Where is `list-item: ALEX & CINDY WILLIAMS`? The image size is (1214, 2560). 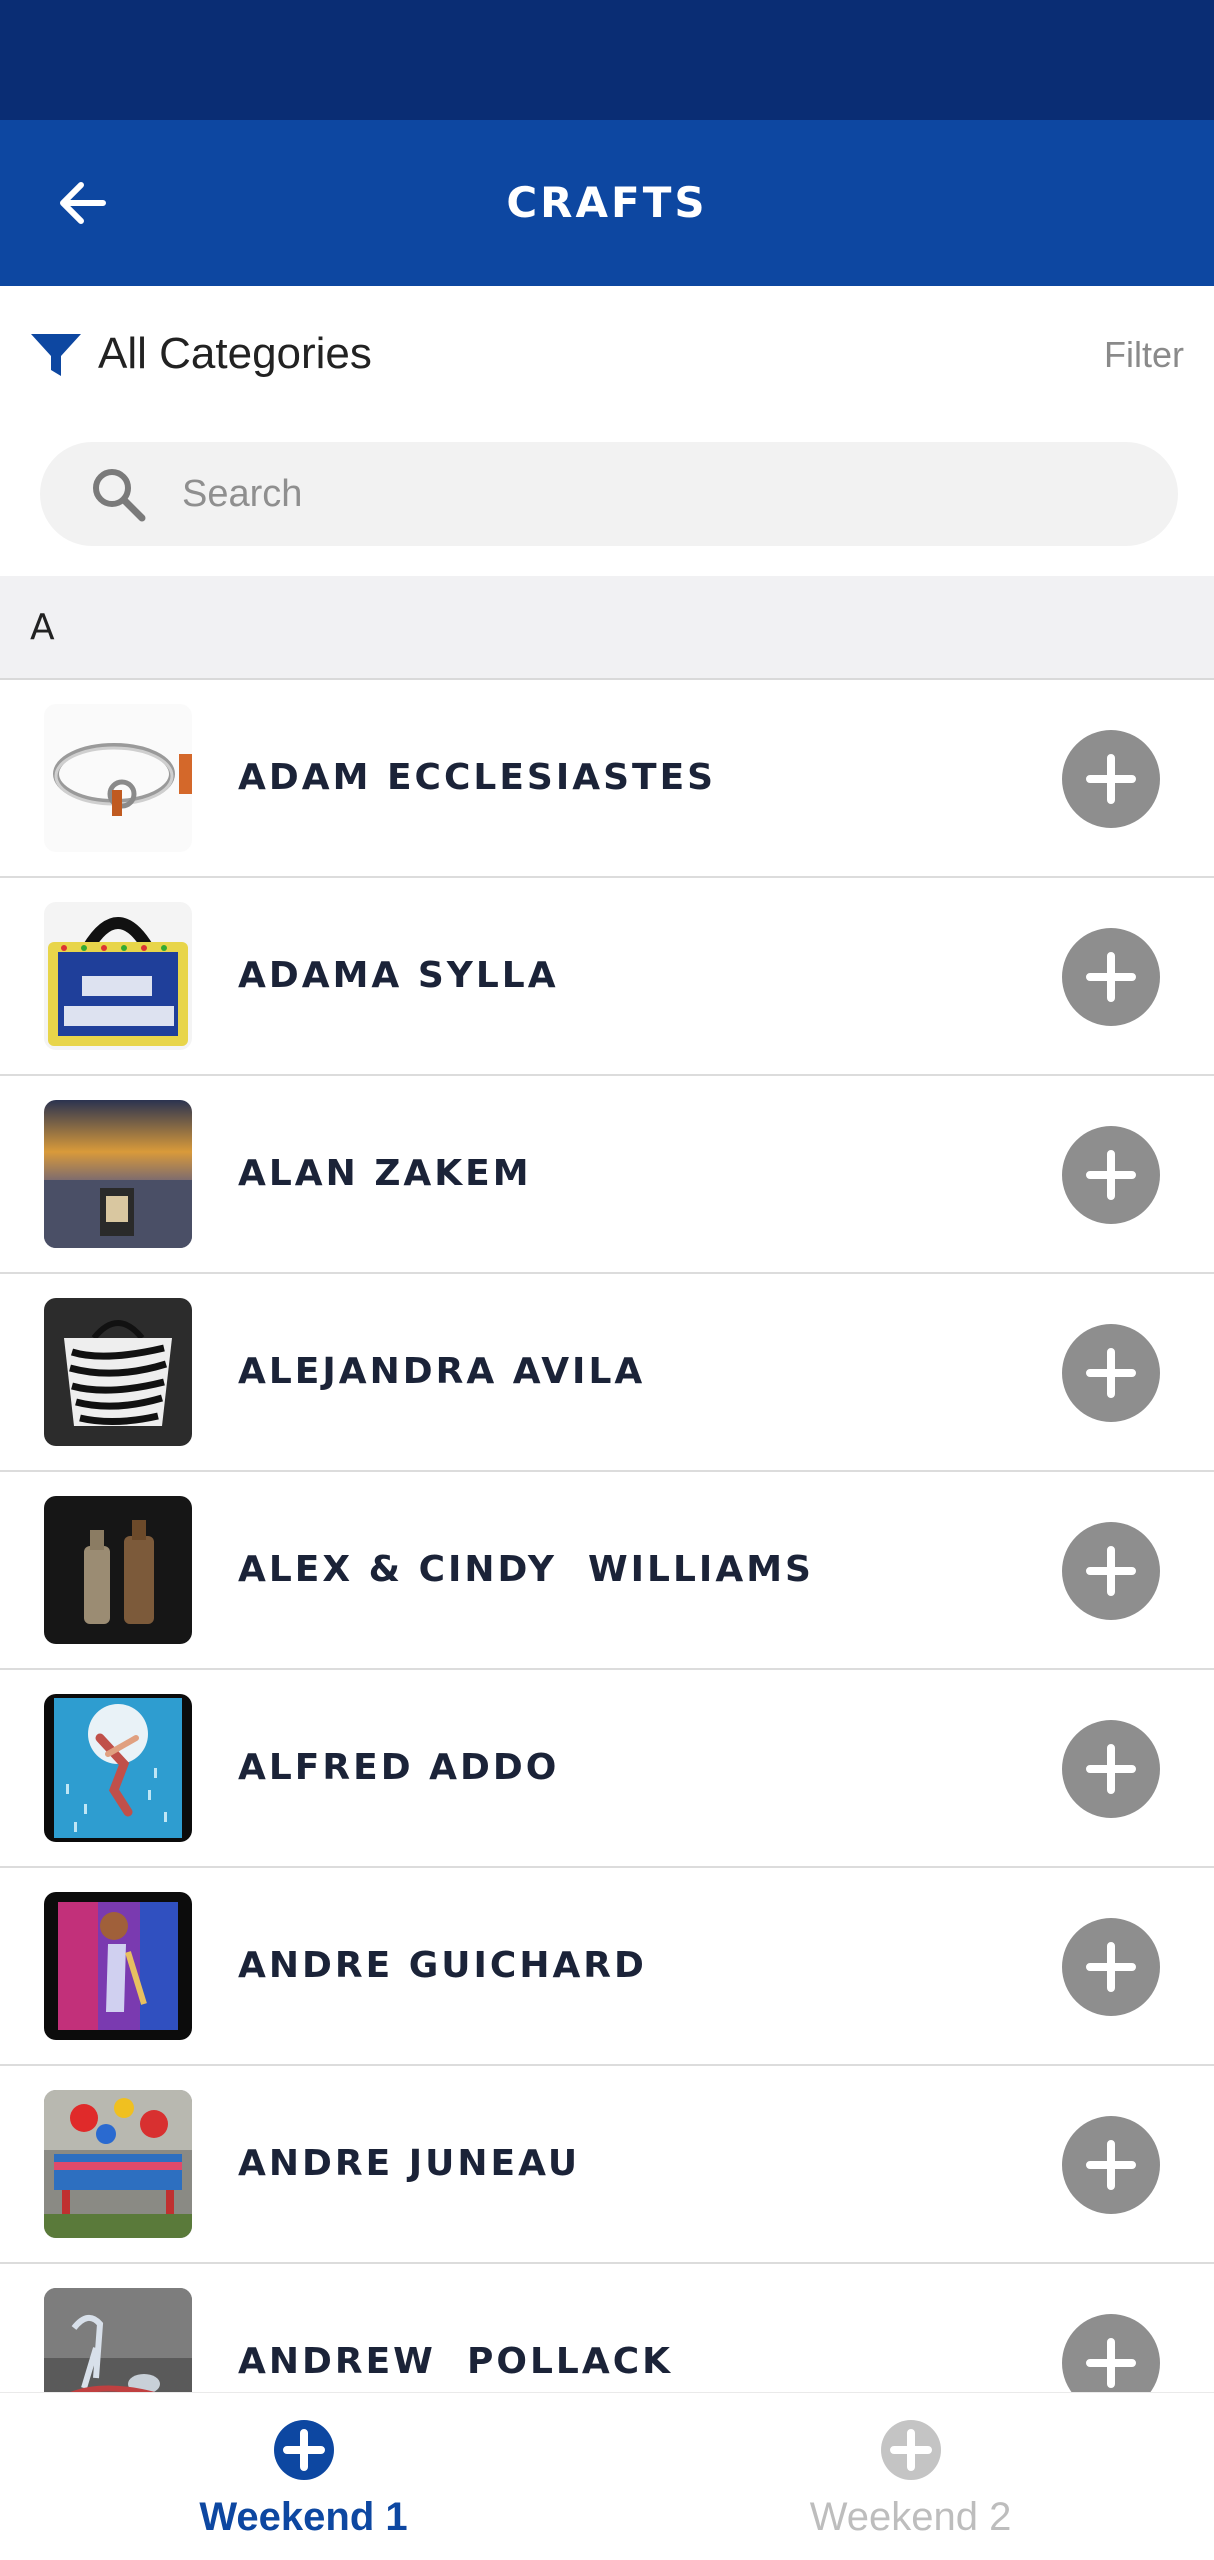
list-item: ALEX & CINDY WILLIAMS is located at coordinates (607, 1571).